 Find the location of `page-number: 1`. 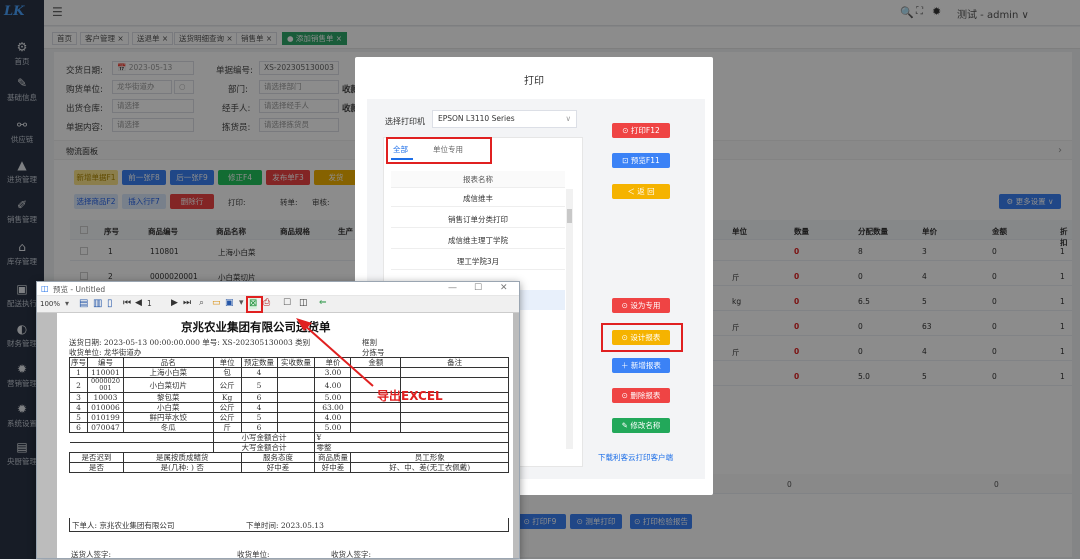

page-number: 1 is located at coordinates (149, 303).